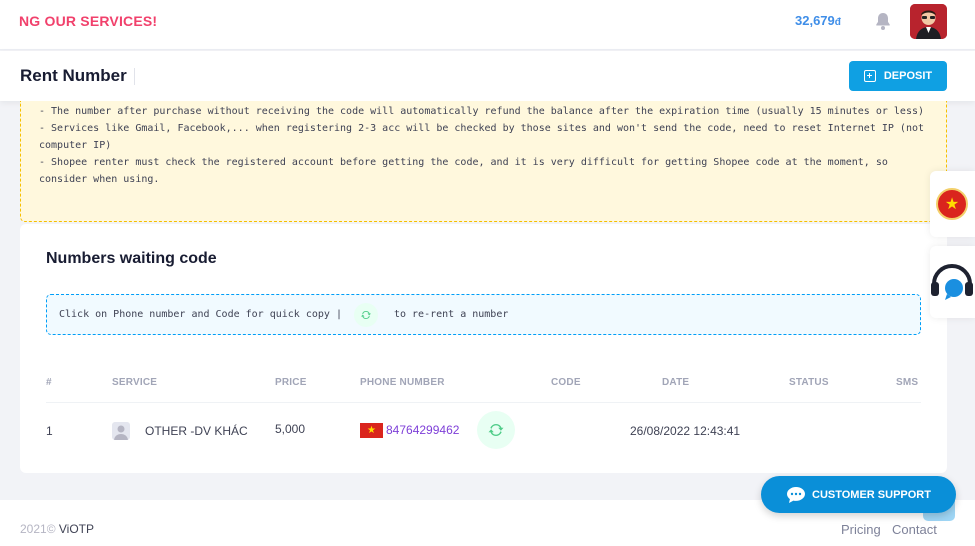  I want to click on footer-link-contact: Contact, so click(914, 529).